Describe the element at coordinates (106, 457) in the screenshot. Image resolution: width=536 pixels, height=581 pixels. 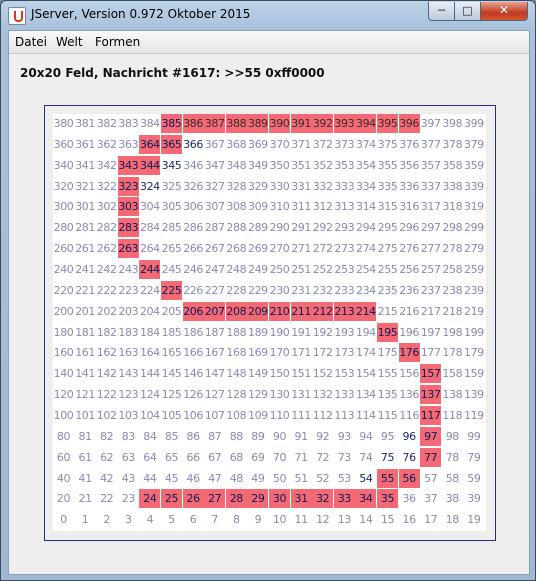
I see `grid-cell: 62` at that location.